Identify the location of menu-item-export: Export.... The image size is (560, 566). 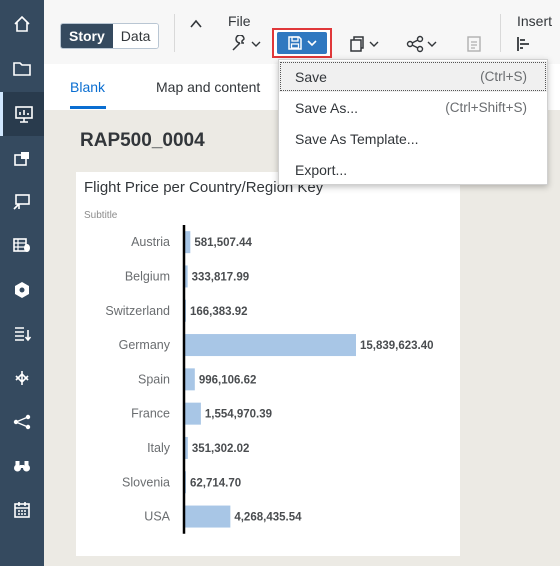
(413, 169).